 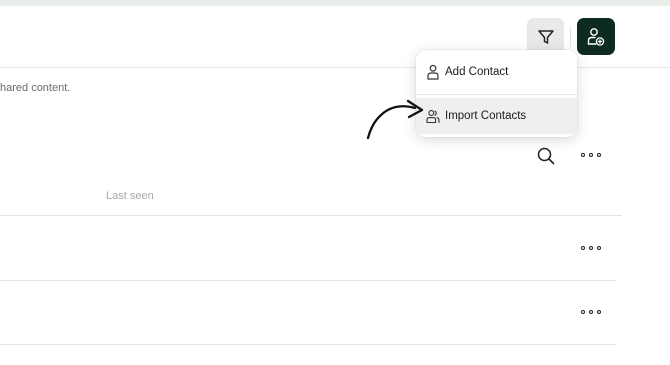 I want to click on menu-item-import-contacts: Import Contacts, so click(x=496, y=116).